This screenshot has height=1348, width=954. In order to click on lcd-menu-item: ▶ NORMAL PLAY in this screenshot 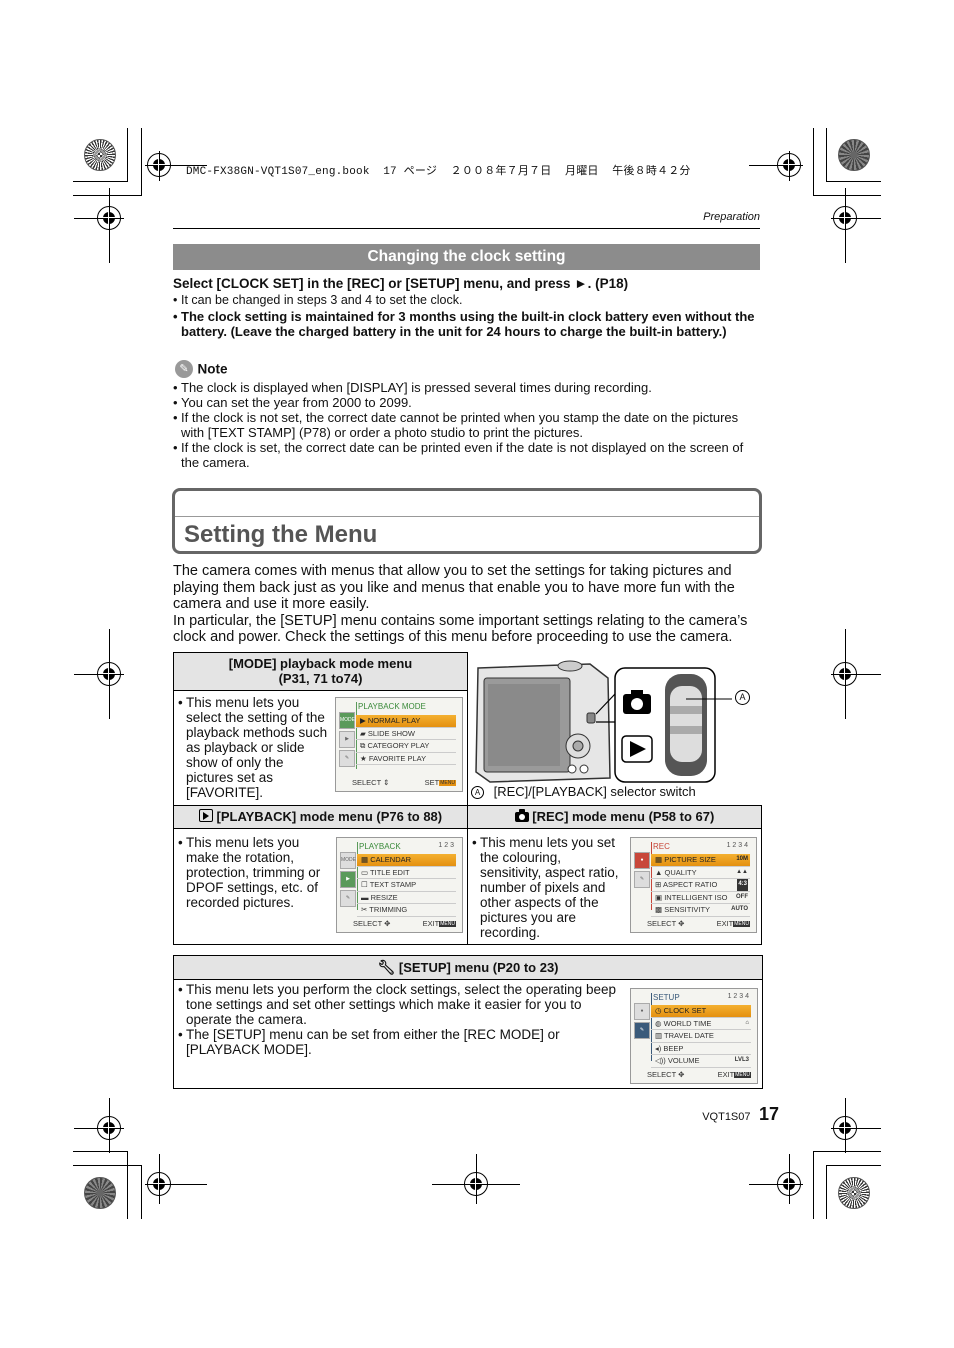, I will do `click(406, 721)`.